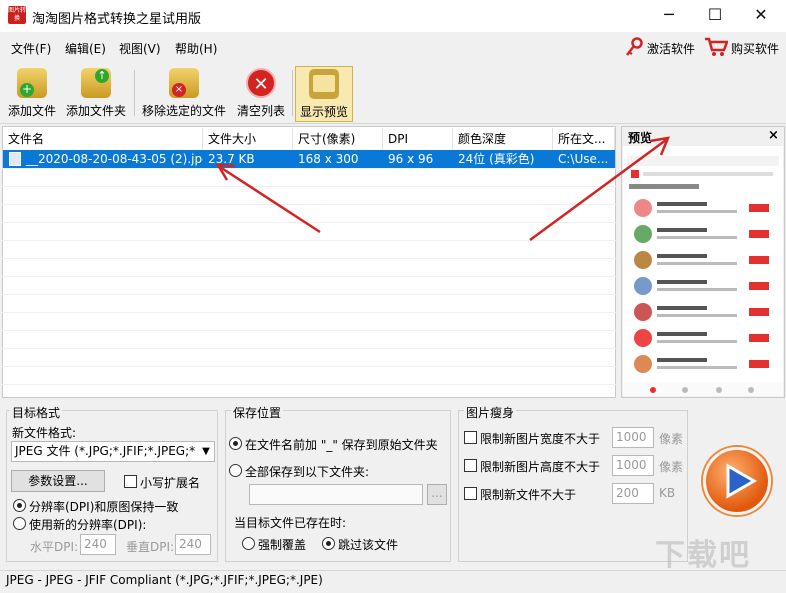  Describe the element at coordinates (193, 544) in the screenshot. I see `v-dpi-input: 240` at that location.